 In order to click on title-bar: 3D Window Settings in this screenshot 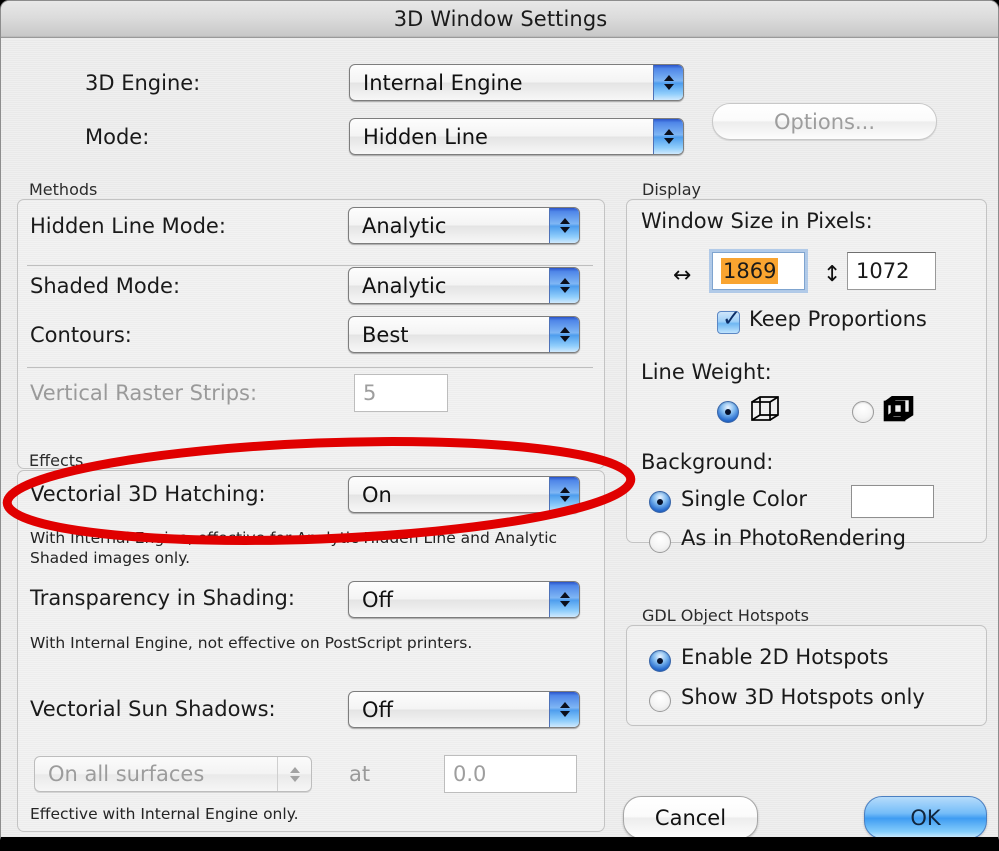, I will do `click(499, 19)`.